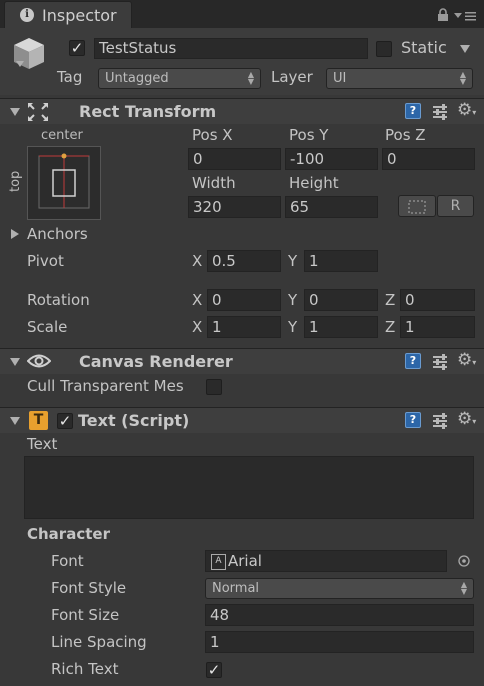 Image resolution: width=484 pixels, height=686 pixels. Describe the element at coordinates (85, 615) in the screenshot. I see `font-size-label: Font Size` at that location.